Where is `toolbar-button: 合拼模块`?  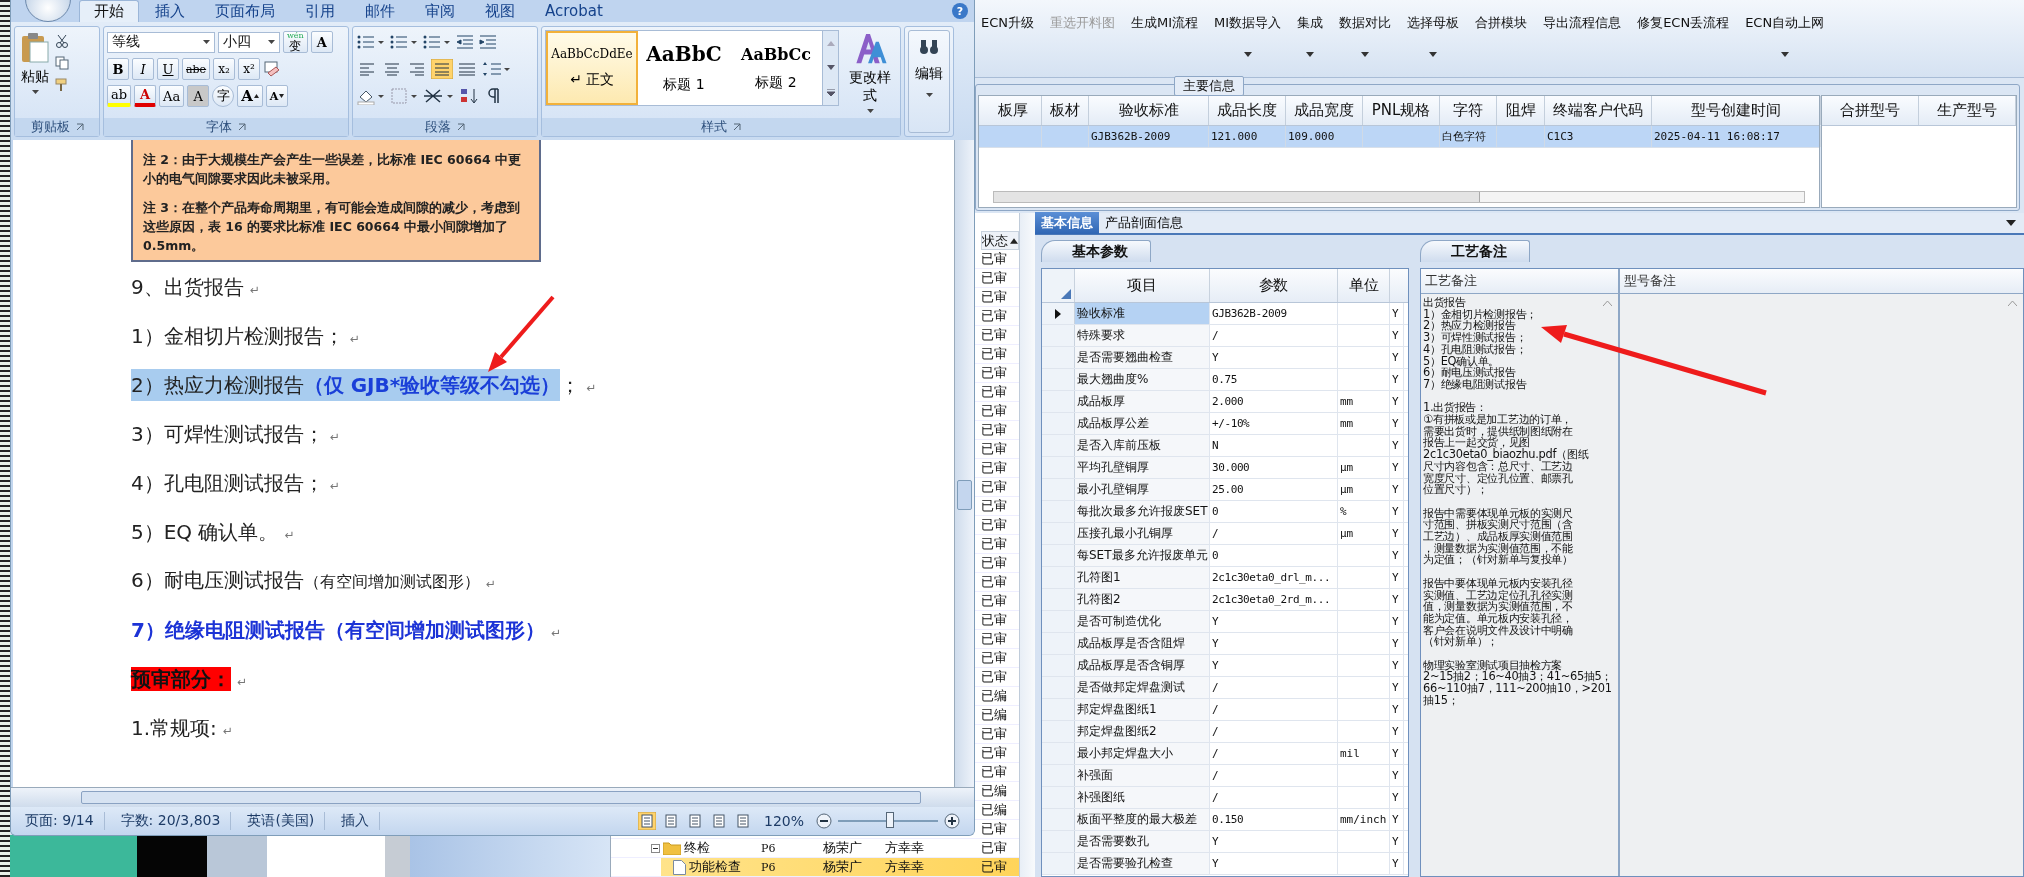 toolbar-button: 合拼模块 is located at coordinates (1501, 39).